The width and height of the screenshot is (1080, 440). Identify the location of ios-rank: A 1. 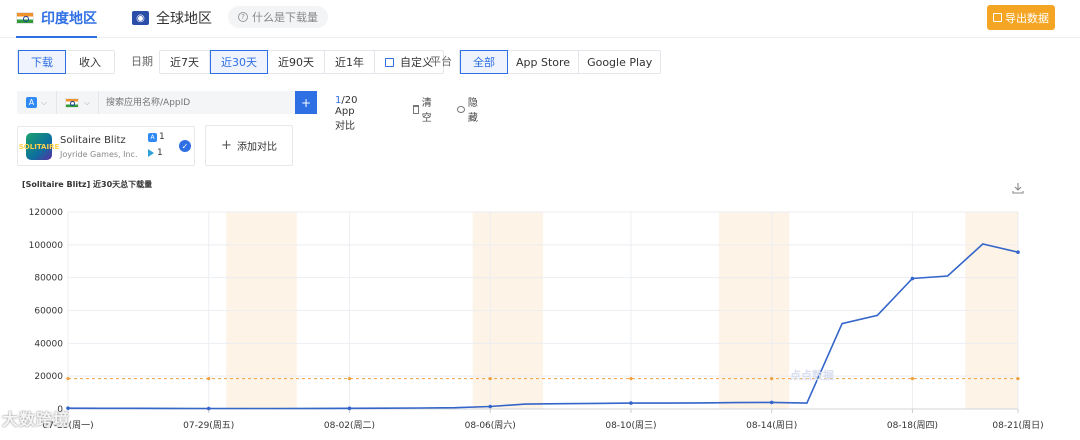
(156, 137).